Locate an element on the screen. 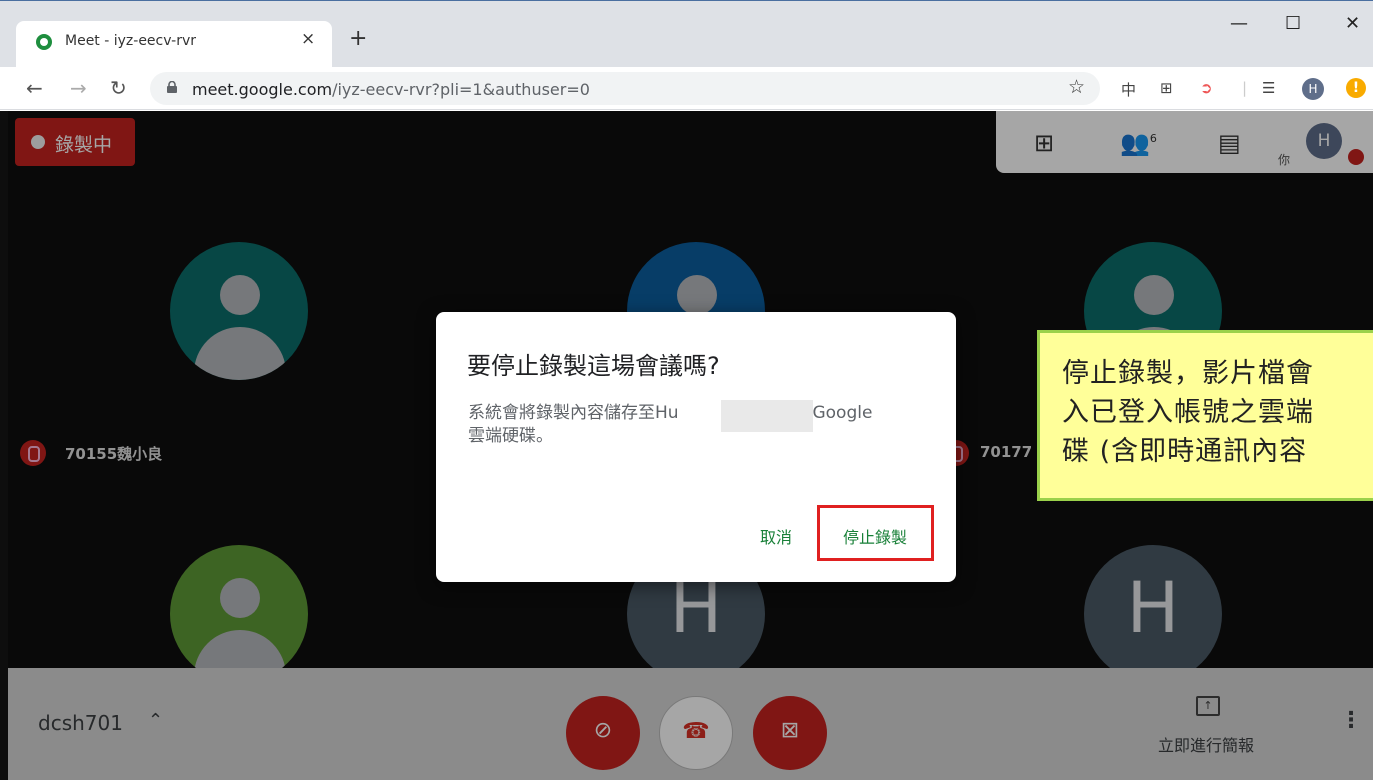  stop-recording-button: 停止錄製 is located at coordinates (875, 536).